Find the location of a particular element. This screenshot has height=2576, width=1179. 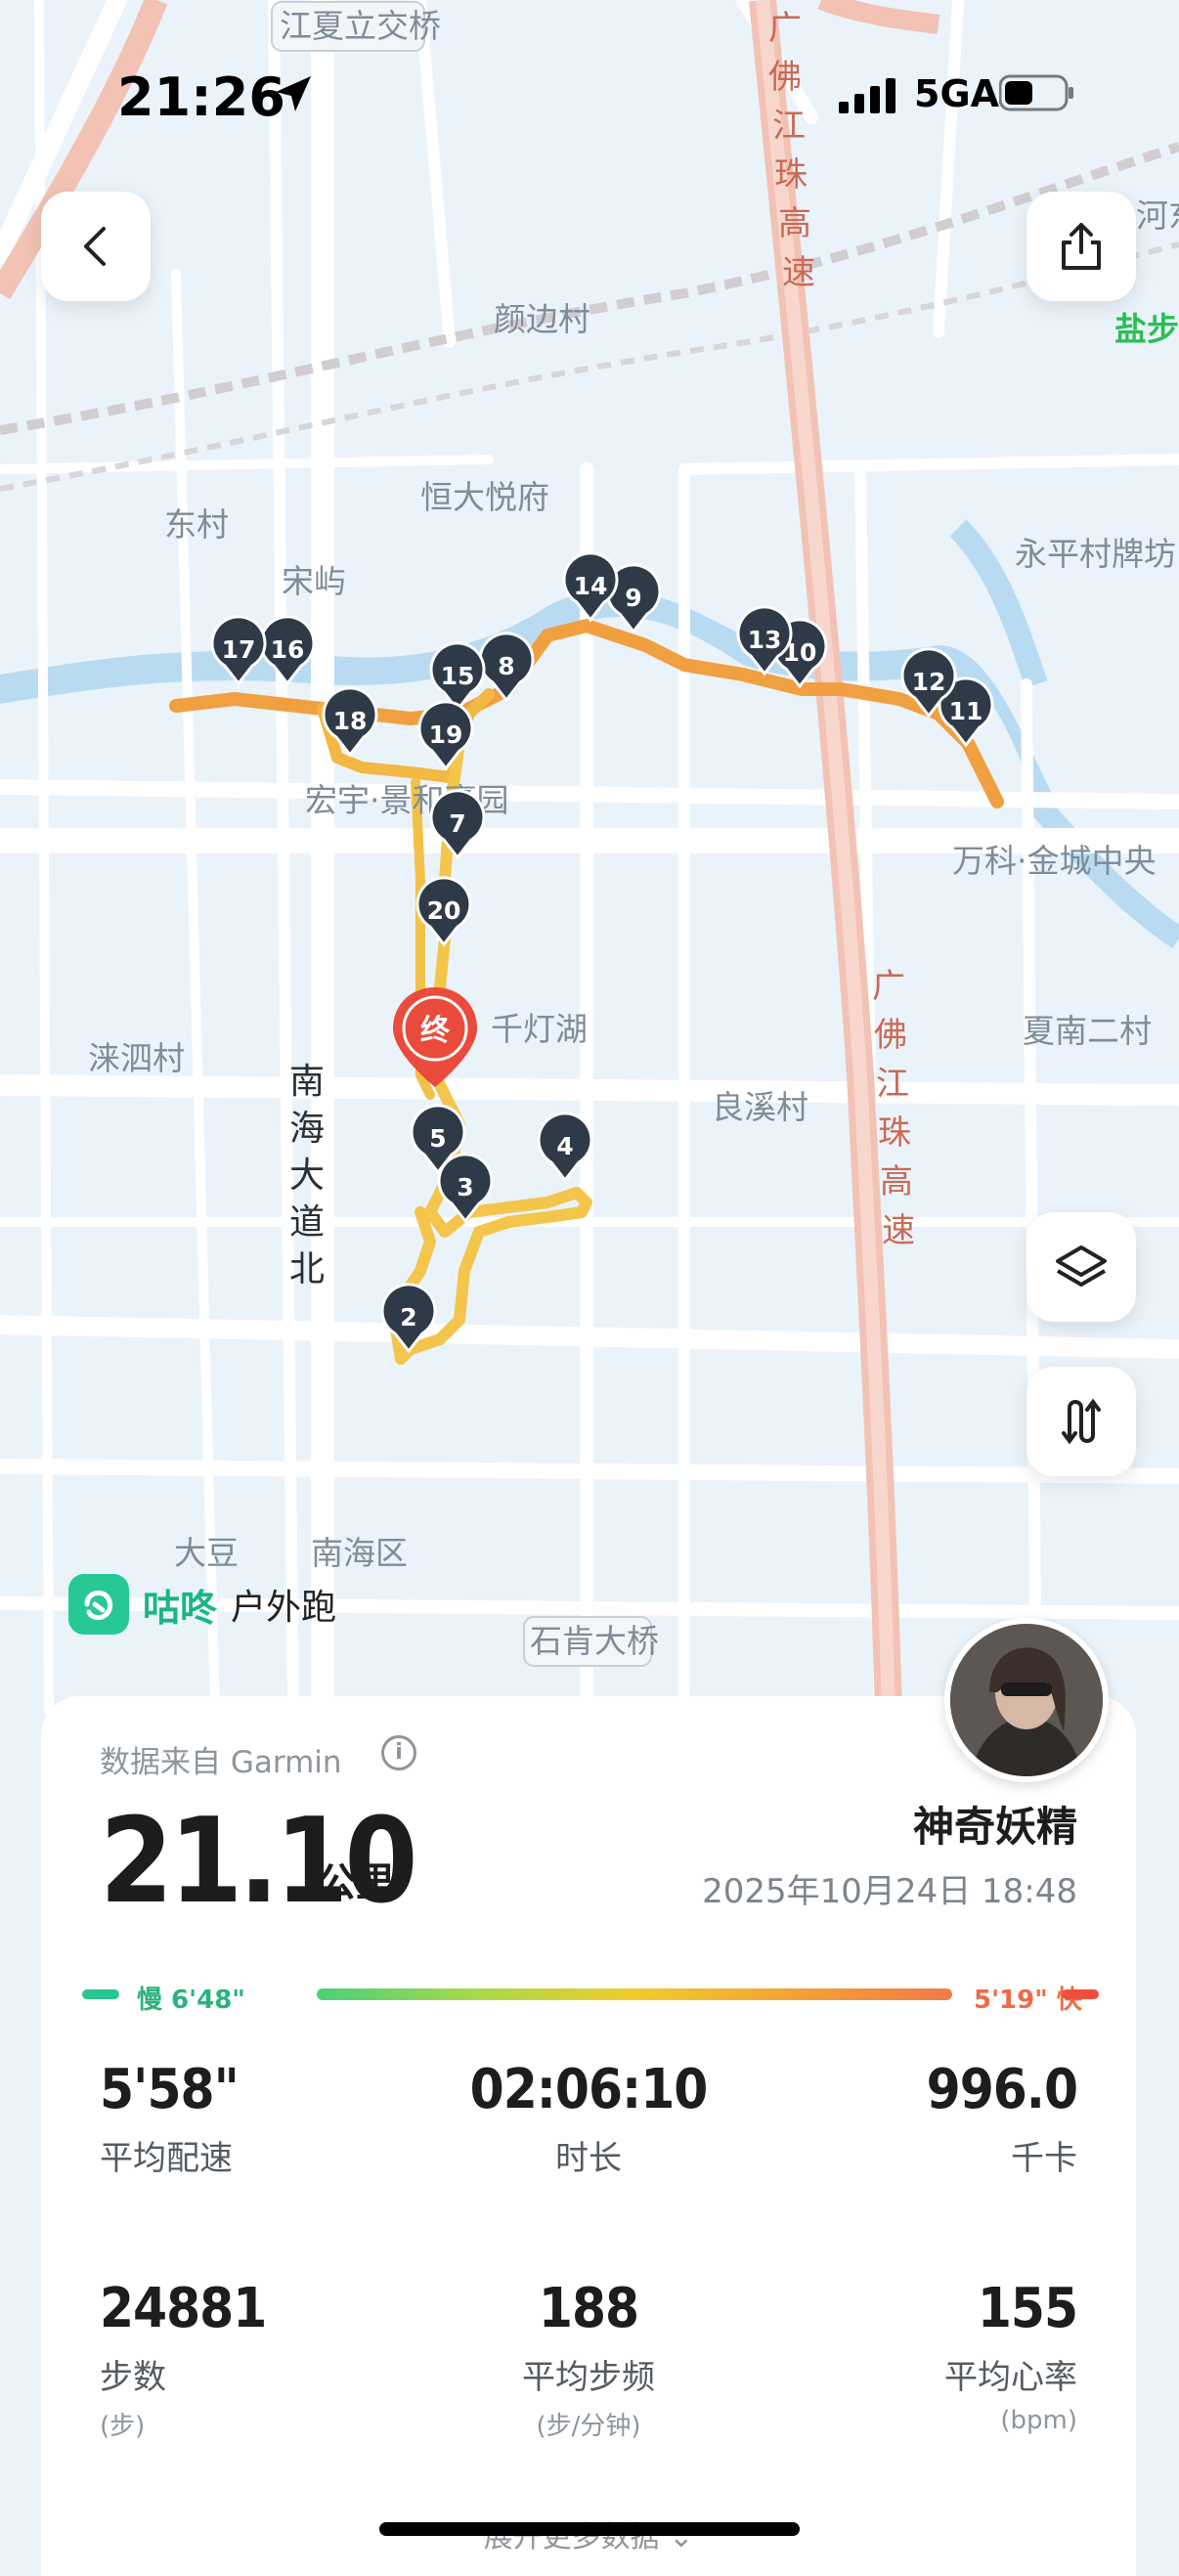

sport-type: 户外跑 is located at coordinates (284, 1608).